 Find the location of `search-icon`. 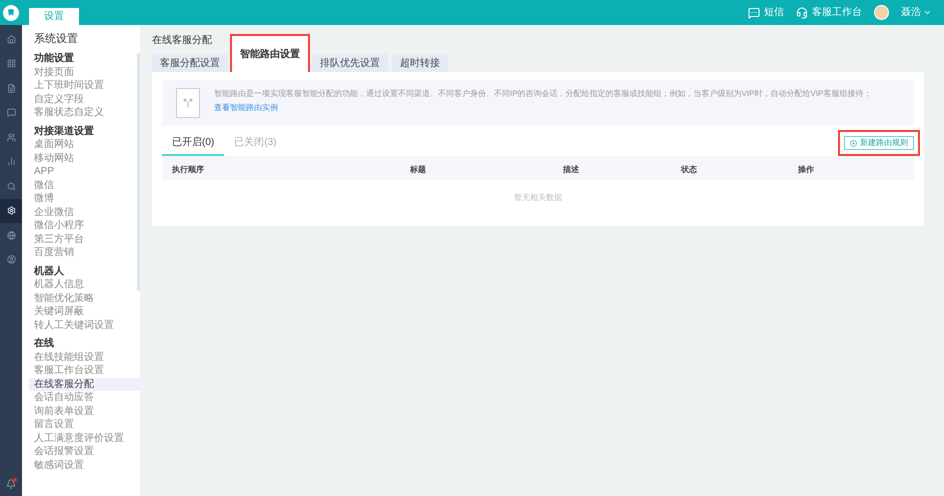

search-icon is located at coordinates (11, 186).